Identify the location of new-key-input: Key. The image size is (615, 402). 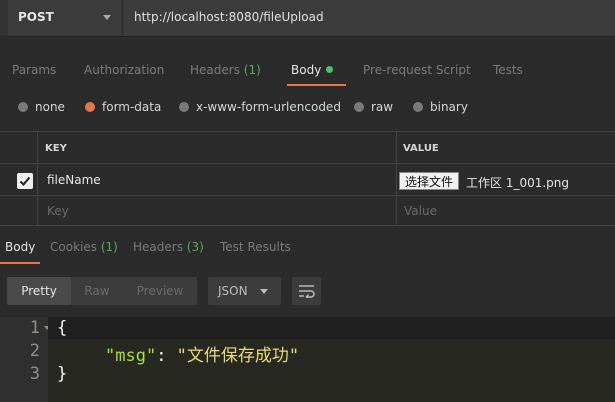
(58, 211).